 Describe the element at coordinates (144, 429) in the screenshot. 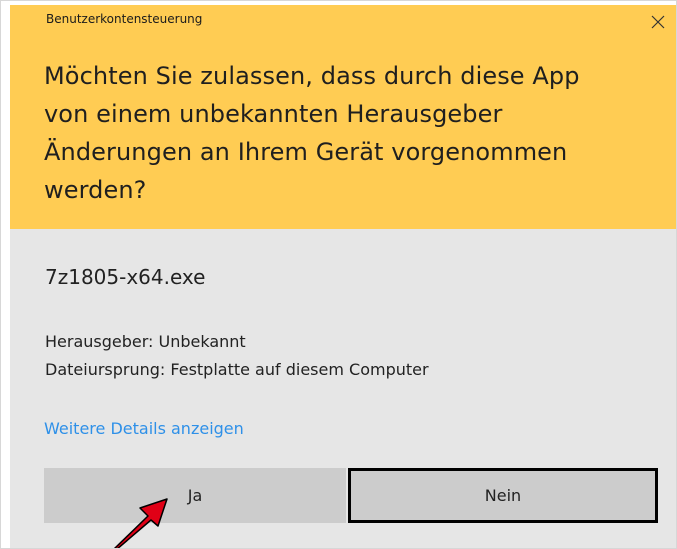

I see `more-details-link: Weitere Details anzeigen` at that location.